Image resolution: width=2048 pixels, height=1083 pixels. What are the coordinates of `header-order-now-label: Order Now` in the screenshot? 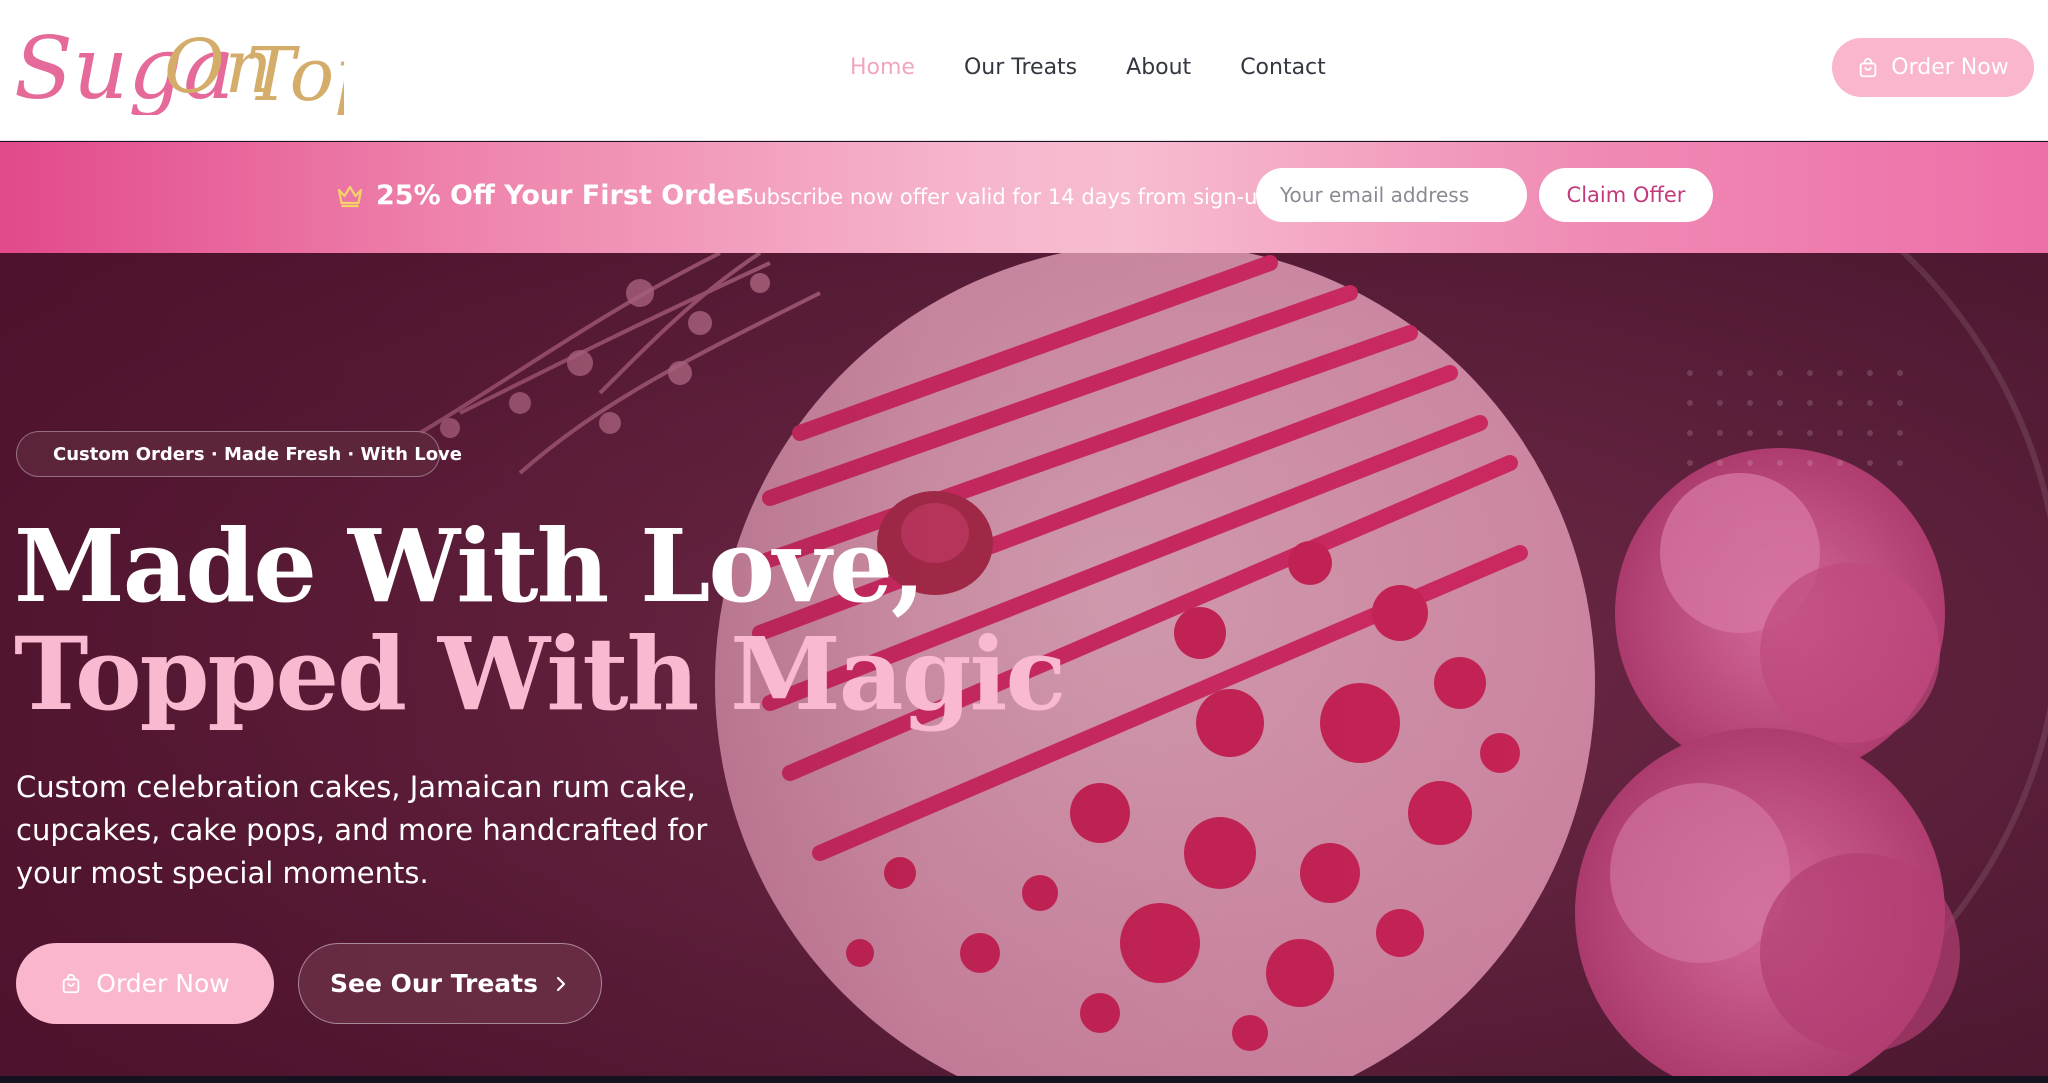 It's located at (1950, 67).